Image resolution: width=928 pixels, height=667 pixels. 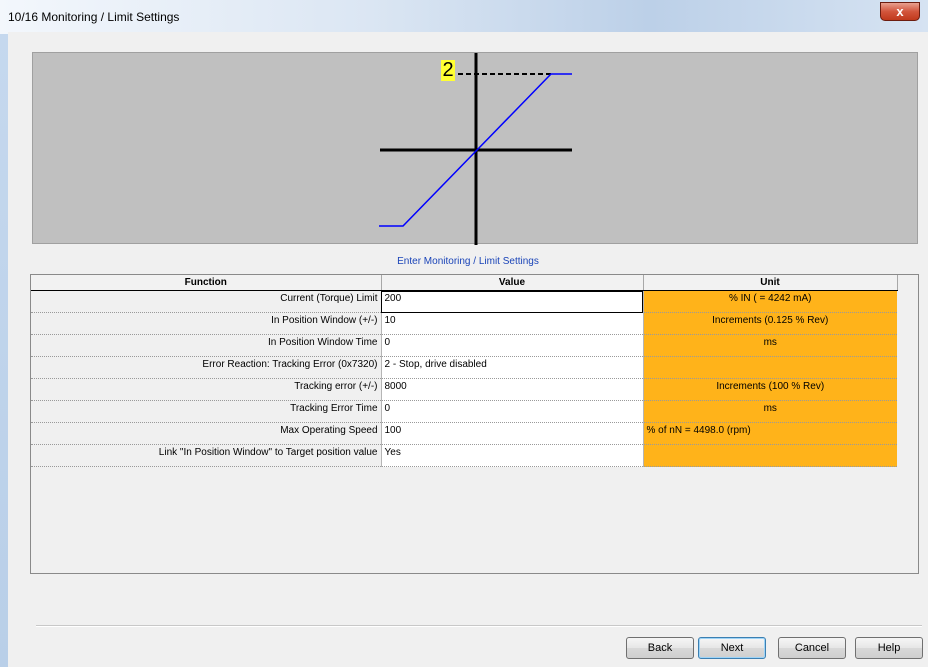 I want to click on window-title: 10/16 Monitoring / Limit Settings, so click(x=94, y=17).